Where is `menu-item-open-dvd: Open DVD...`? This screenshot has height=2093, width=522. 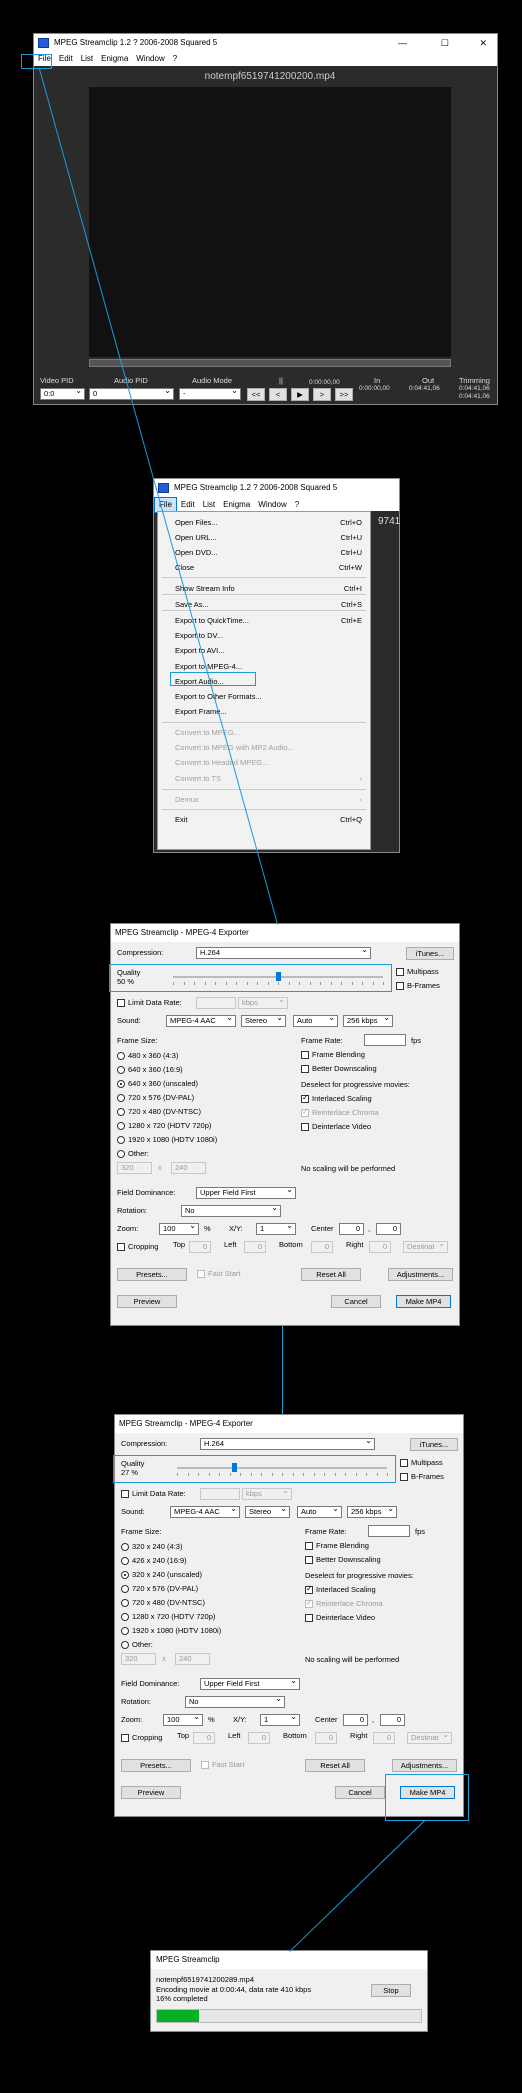 menu-item-open-dvd: Open DVD... is located at coordinates (196, 553).